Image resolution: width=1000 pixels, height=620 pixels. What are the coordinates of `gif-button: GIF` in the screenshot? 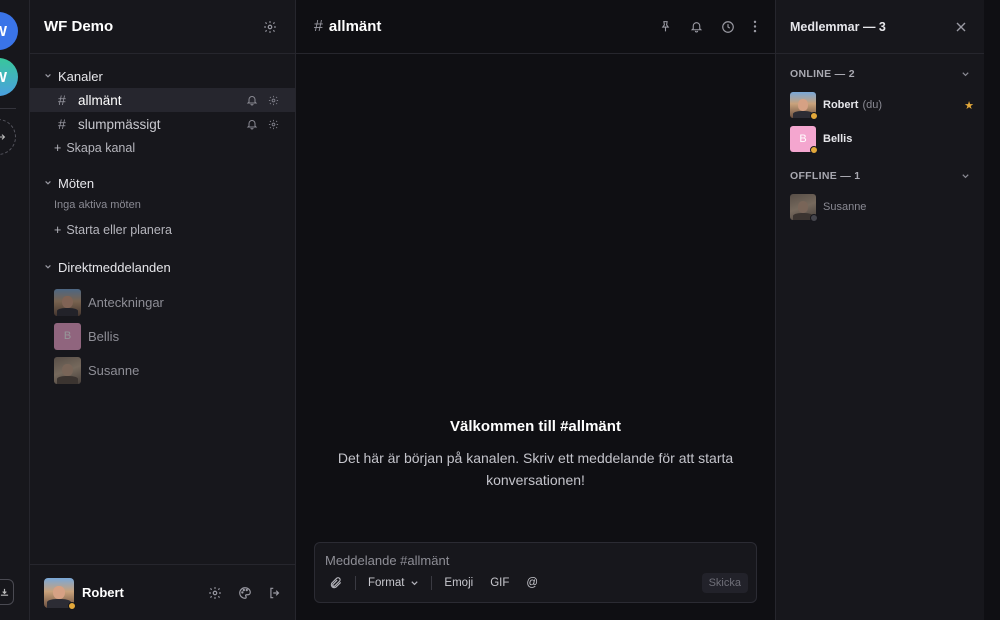 It's located at (499, 583).